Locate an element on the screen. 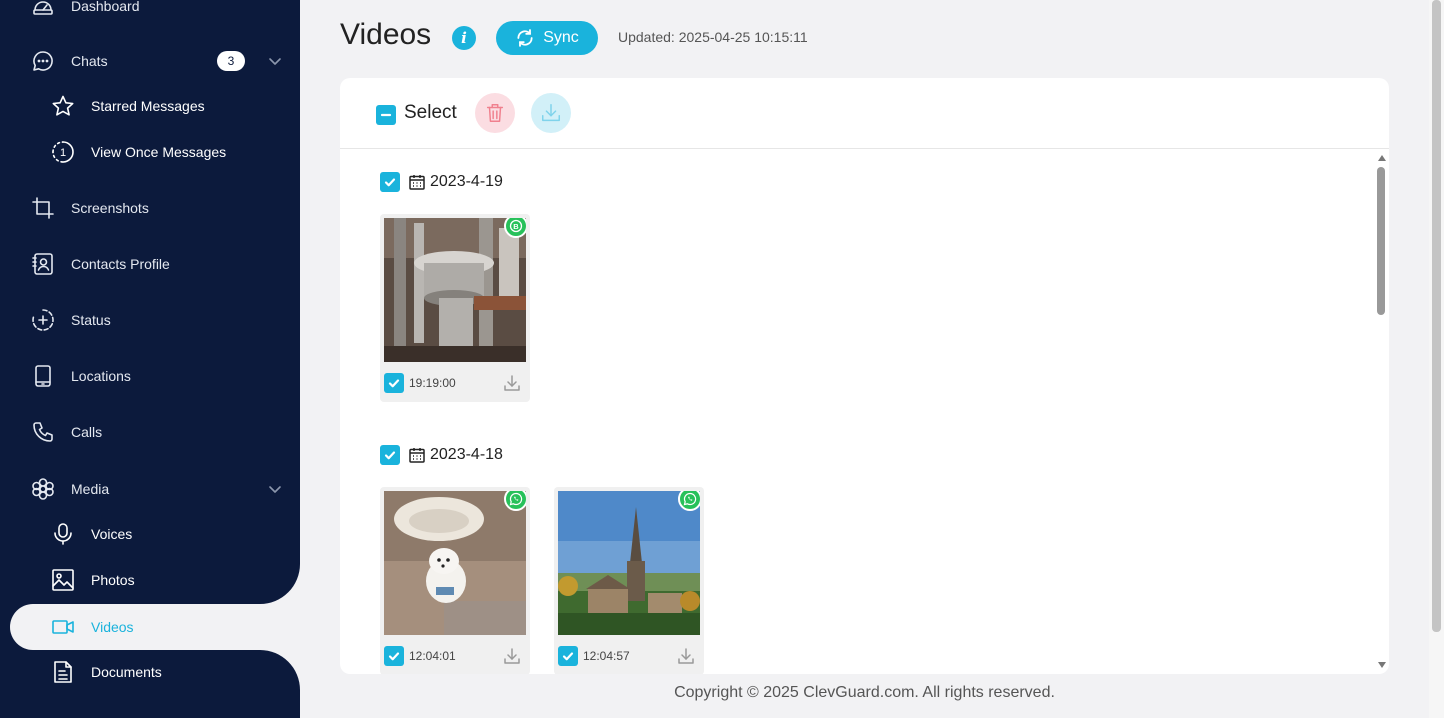 This screenshot has width=1444, height=718. crop-icon is located at coordinates (43, 208).